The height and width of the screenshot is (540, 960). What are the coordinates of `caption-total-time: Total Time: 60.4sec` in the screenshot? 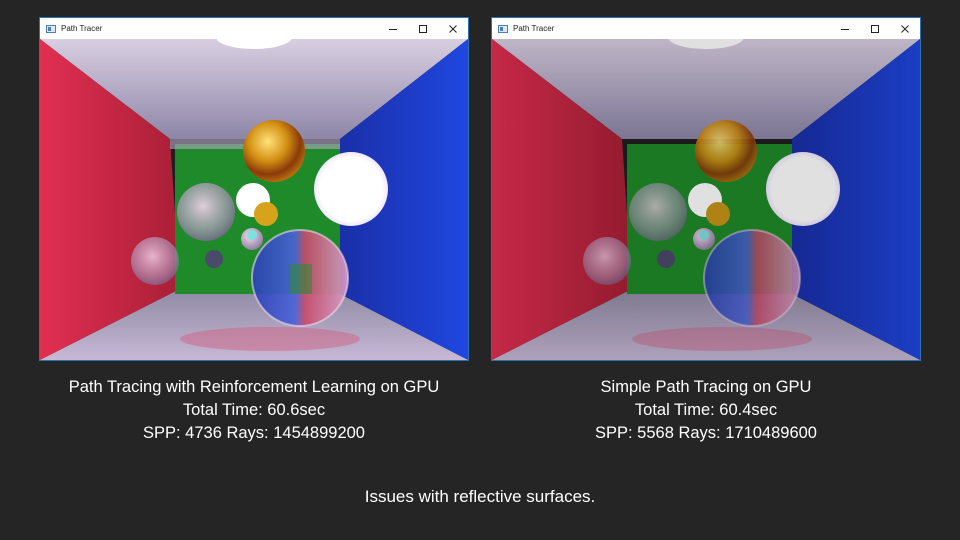 It's located at (706, 410).